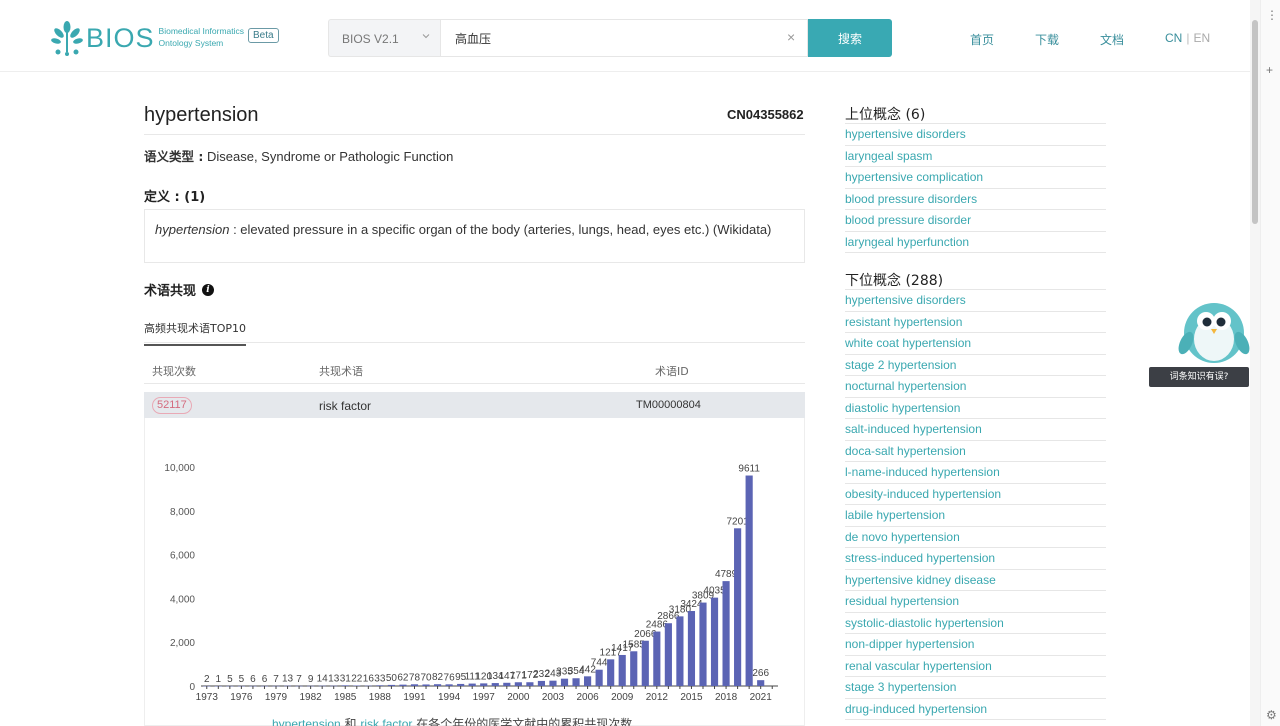  What do you see at coordinates (357, 679) in the screenshot?
I see `bar-value-label: 22` at bounding box center [357, 679].